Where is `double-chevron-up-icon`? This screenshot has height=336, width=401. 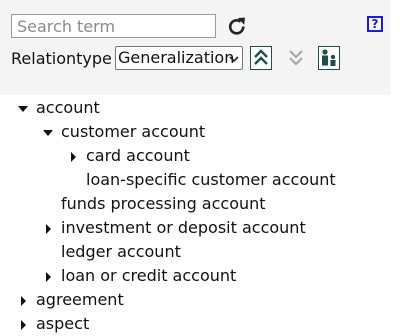 double-chevron-up-icon is located at coordinates (261, 58).